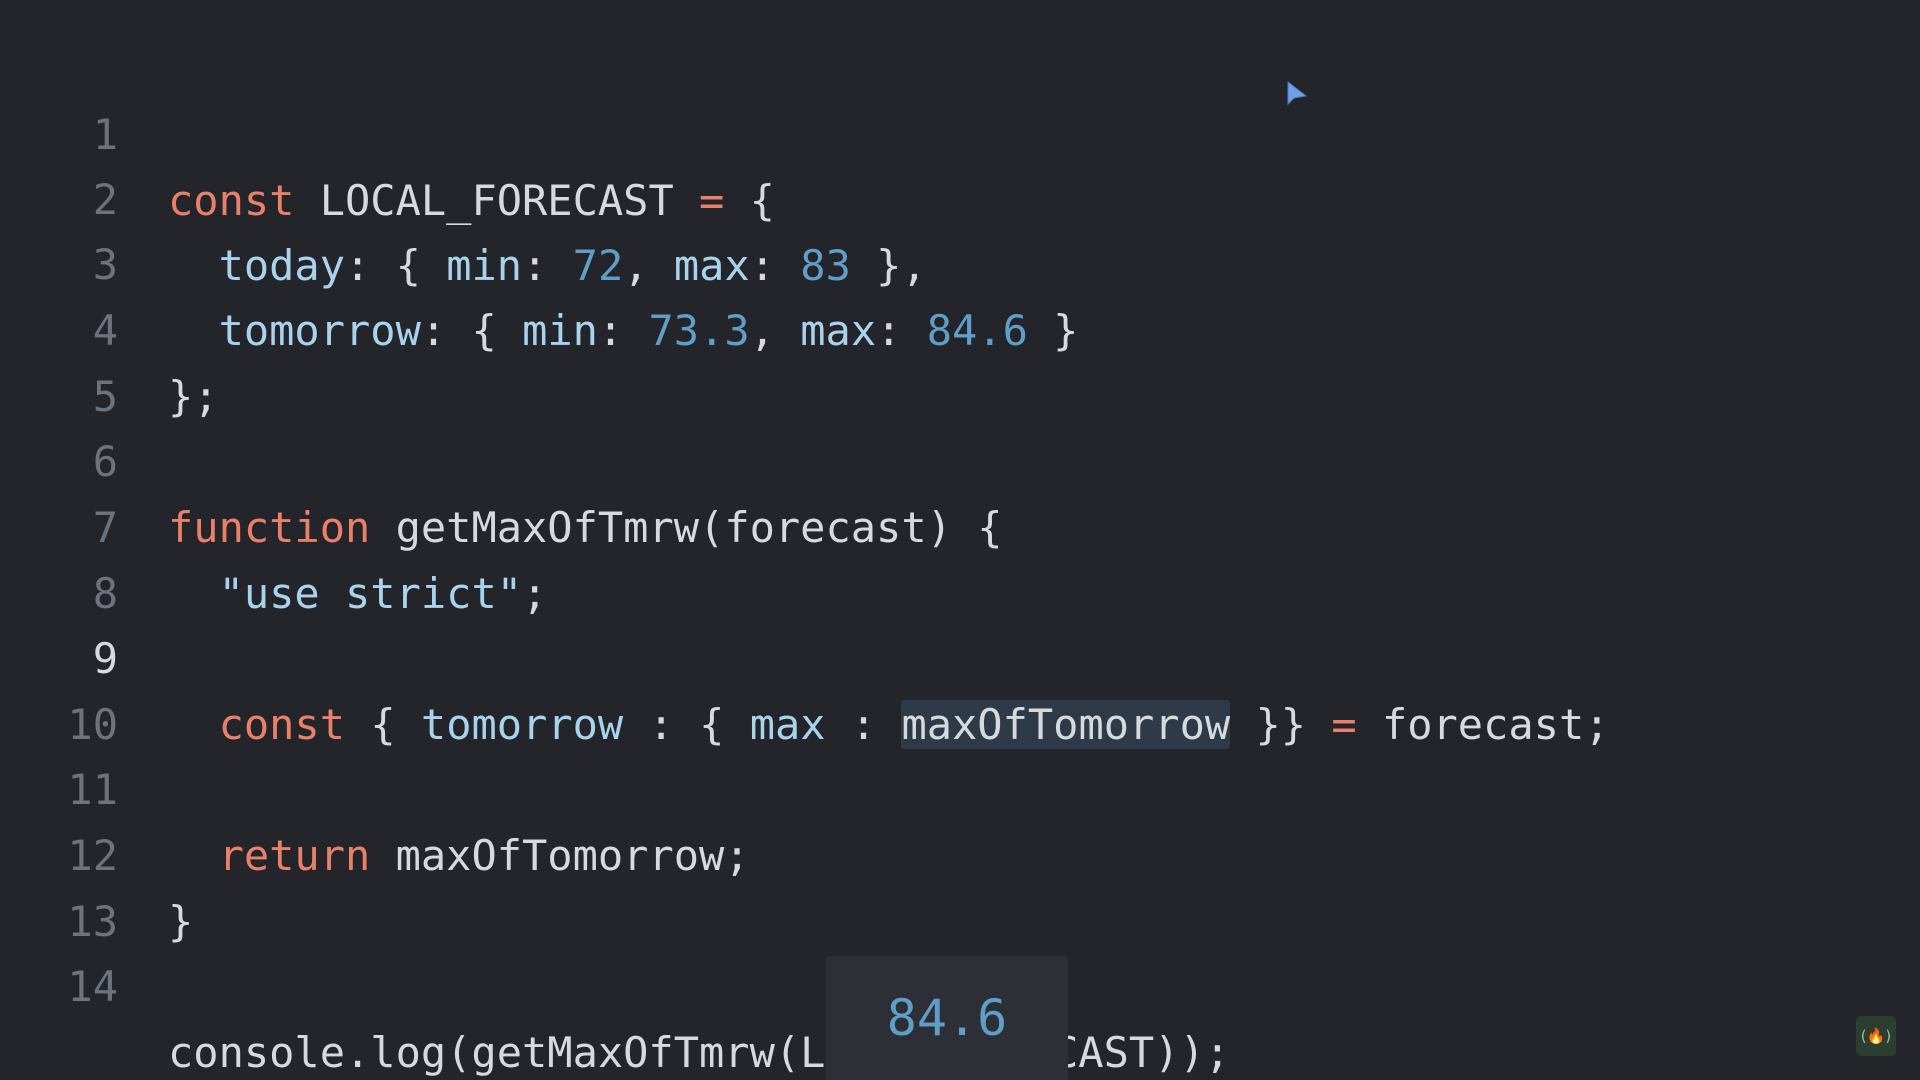 This screenshot has width=1920, height=1080. Describe the element at coordinates (960, 884) in the screenshot. I see `code-line-13: 13` at that location.